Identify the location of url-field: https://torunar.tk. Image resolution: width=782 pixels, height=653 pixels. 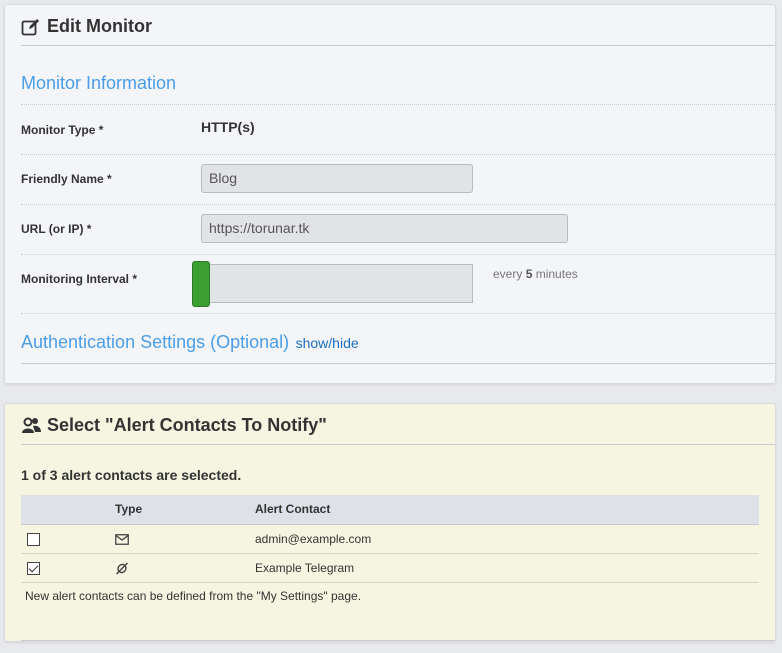
(384, 228).